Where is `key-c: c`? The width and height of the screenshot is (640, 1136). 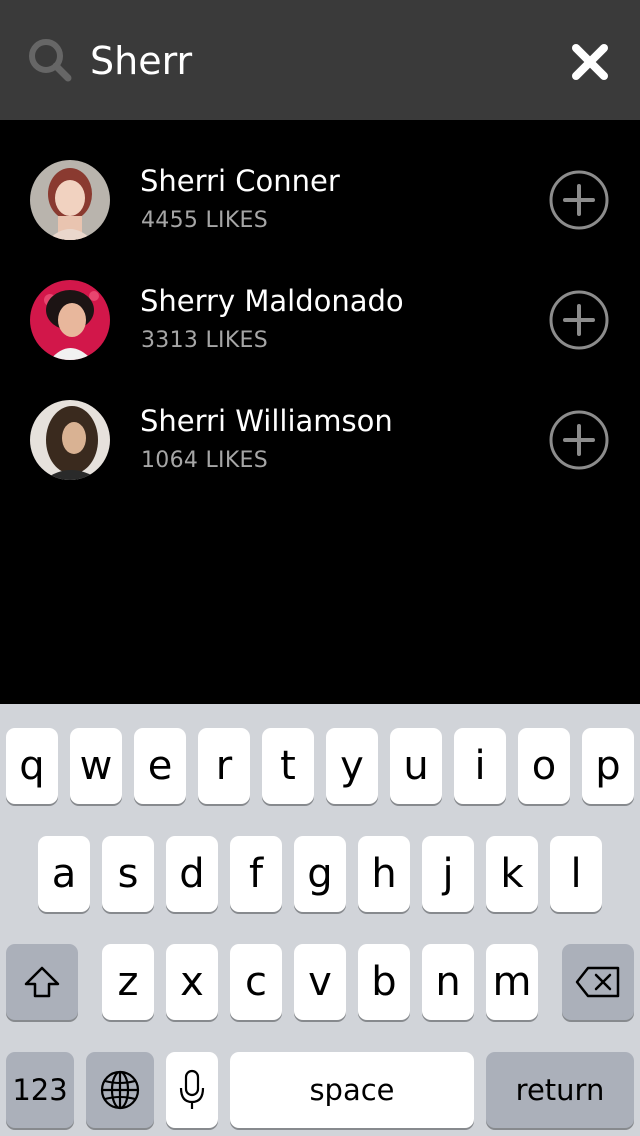
key-c: c is located at coordinates (256, 982).